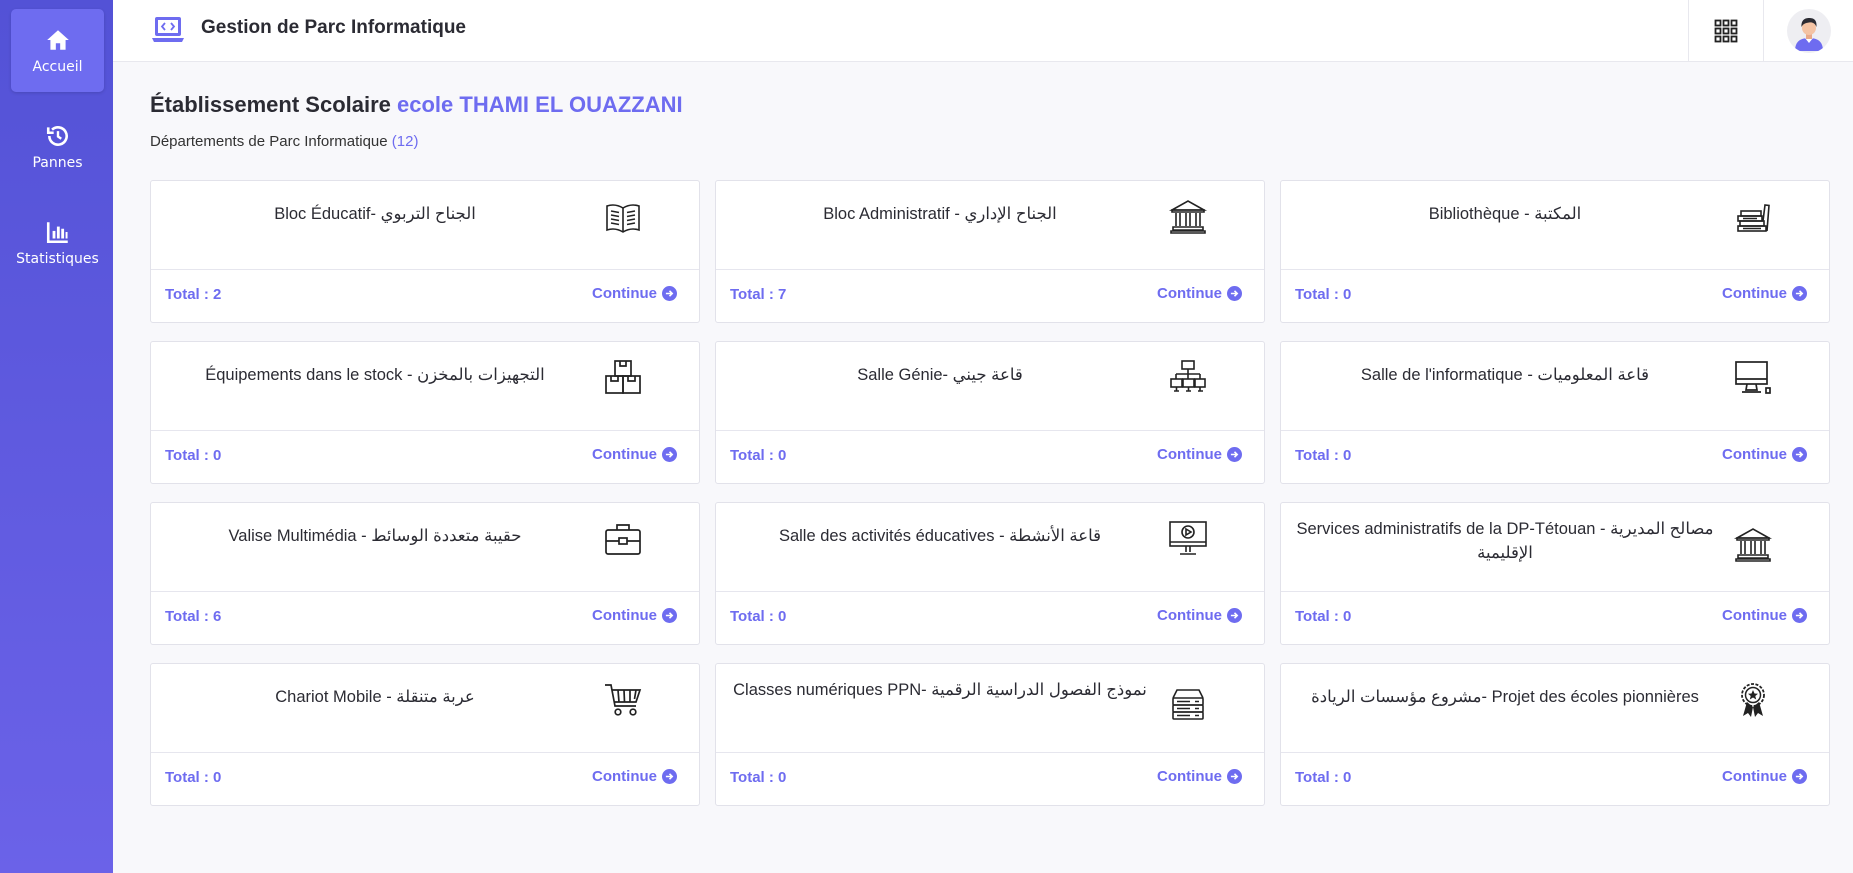 This screenshot has height=873, width=1853. I want to click on sidebar-item-pannes: Pannes, so click(57, 146).